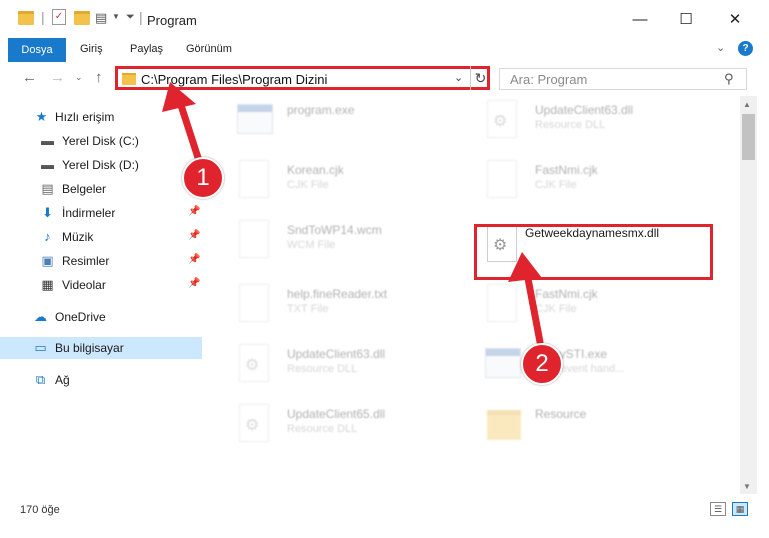 This screenshot has width=769, height=538. Describe the element at coordinates (203, 178) in the screenshot. I see `step-1-badge: 1` at that location.